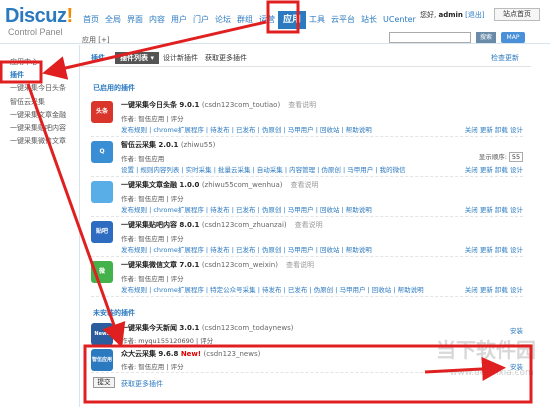 The image size is (550, 407). I want to click on plugin-name: 一键采集文章金融 1.0.0 (zhiwu55com_wenhua) 查看说明, so click(219, 185).